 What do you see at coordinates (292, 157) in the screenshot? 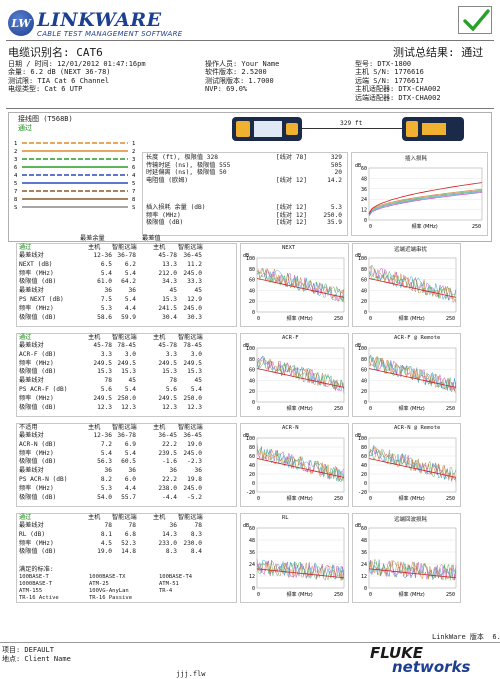
I see `row-pair: [线对 78]` at bounding box center [292, 157].